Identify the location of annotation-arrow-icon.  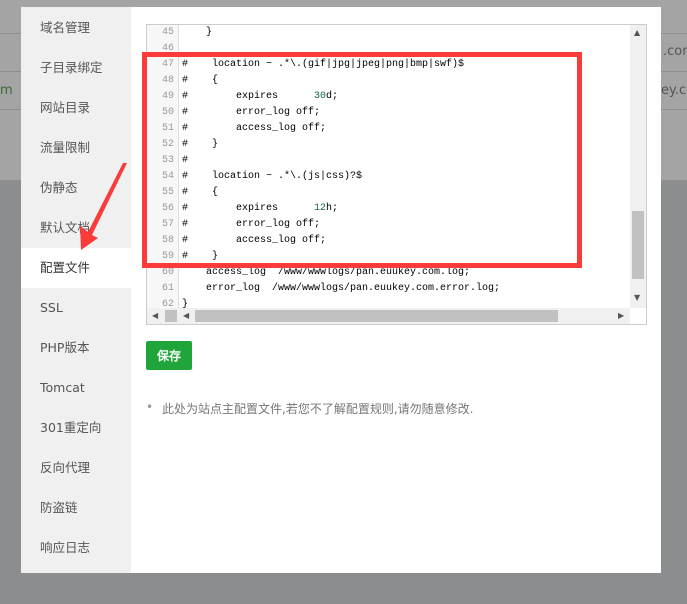
(103, 206).